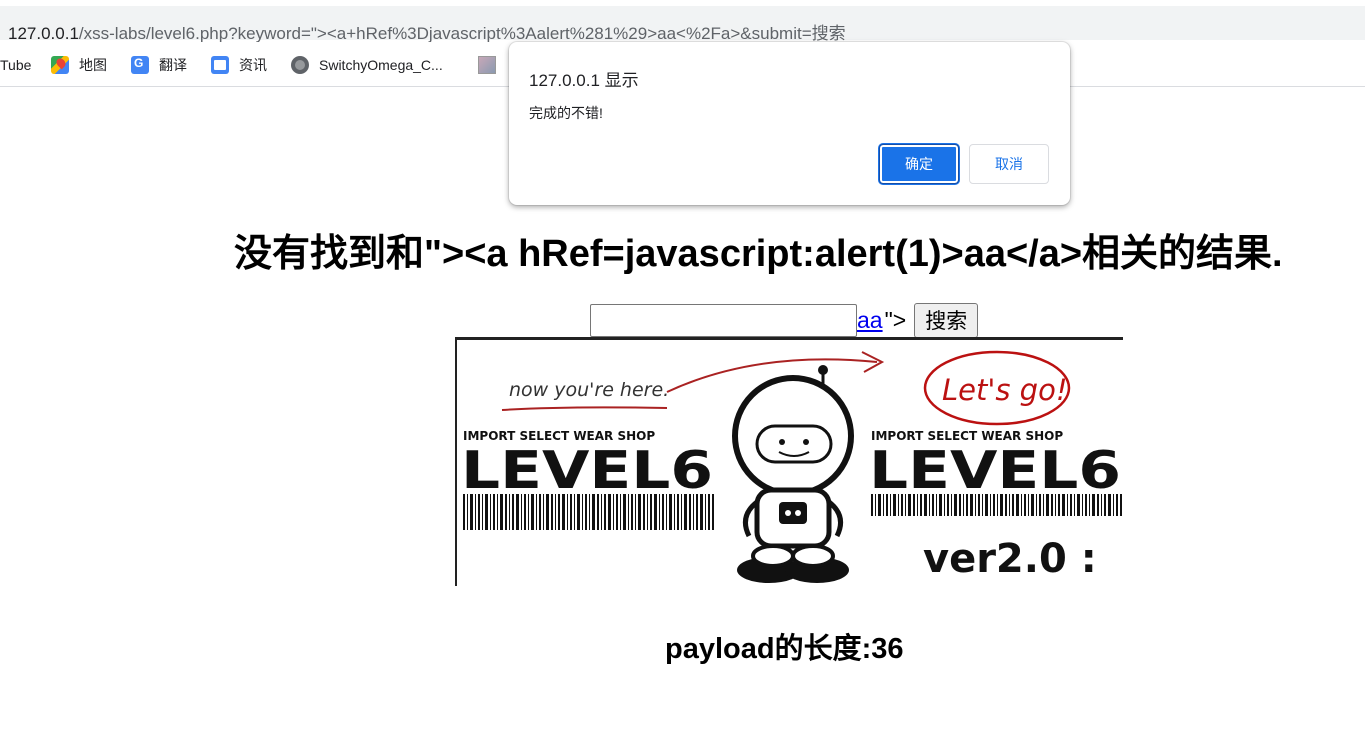 The height and width of the screenshot is (729, 1365). Describe the element at coordinates (919, 164) in the screenshot. I see `ok-button: 确定` at that location.